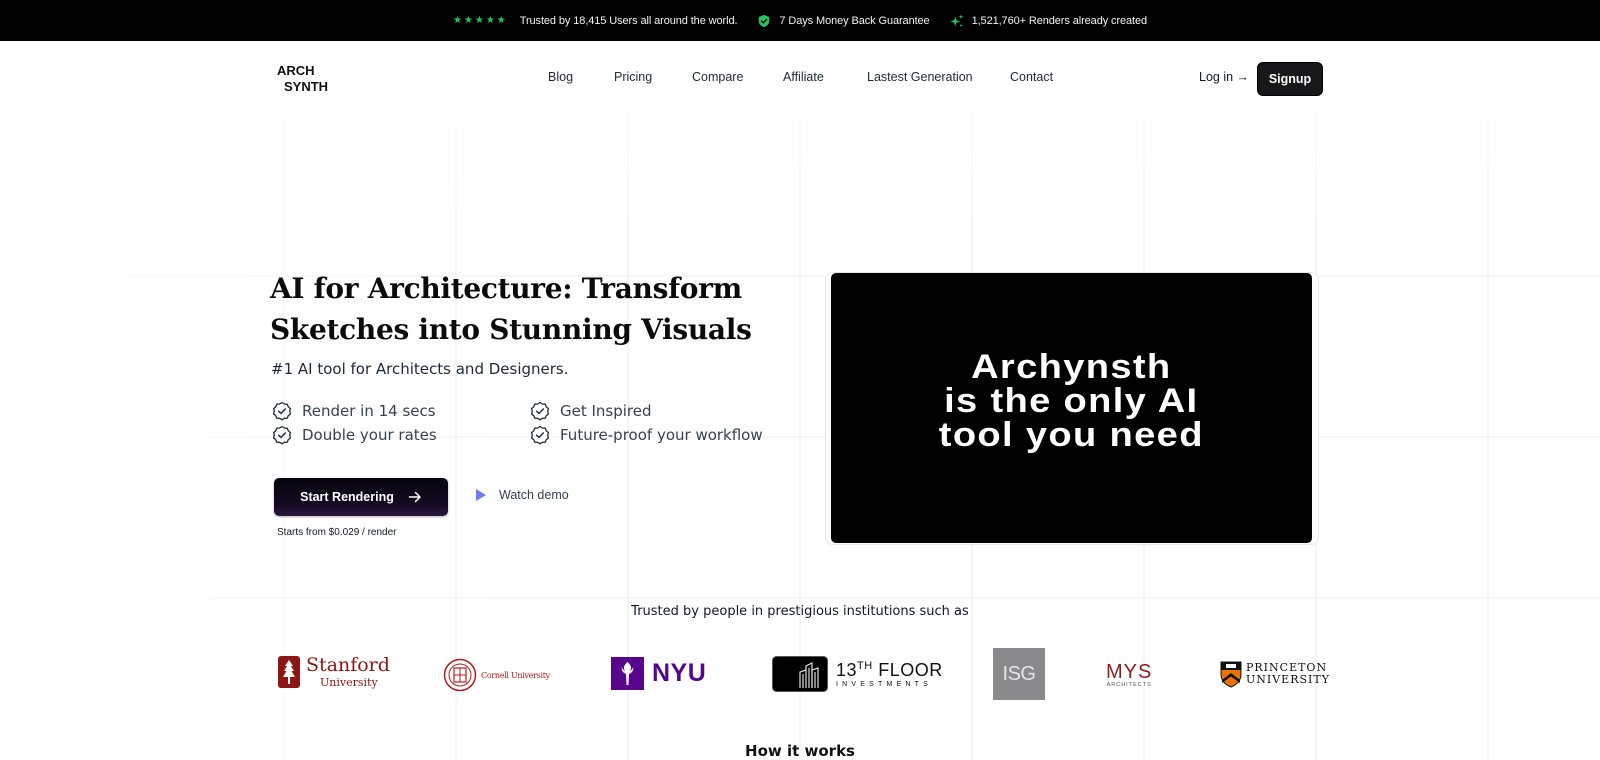  I want to click on demo-video-player: Archynsth is the only AI tool you need, so click(1071, 408).